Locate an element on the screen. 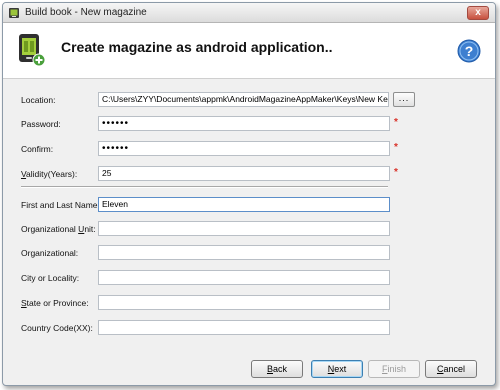 The height and width of the screenshot is (390, 500). state-label-rest: tate or Province: is located at coordinates (57, 303).